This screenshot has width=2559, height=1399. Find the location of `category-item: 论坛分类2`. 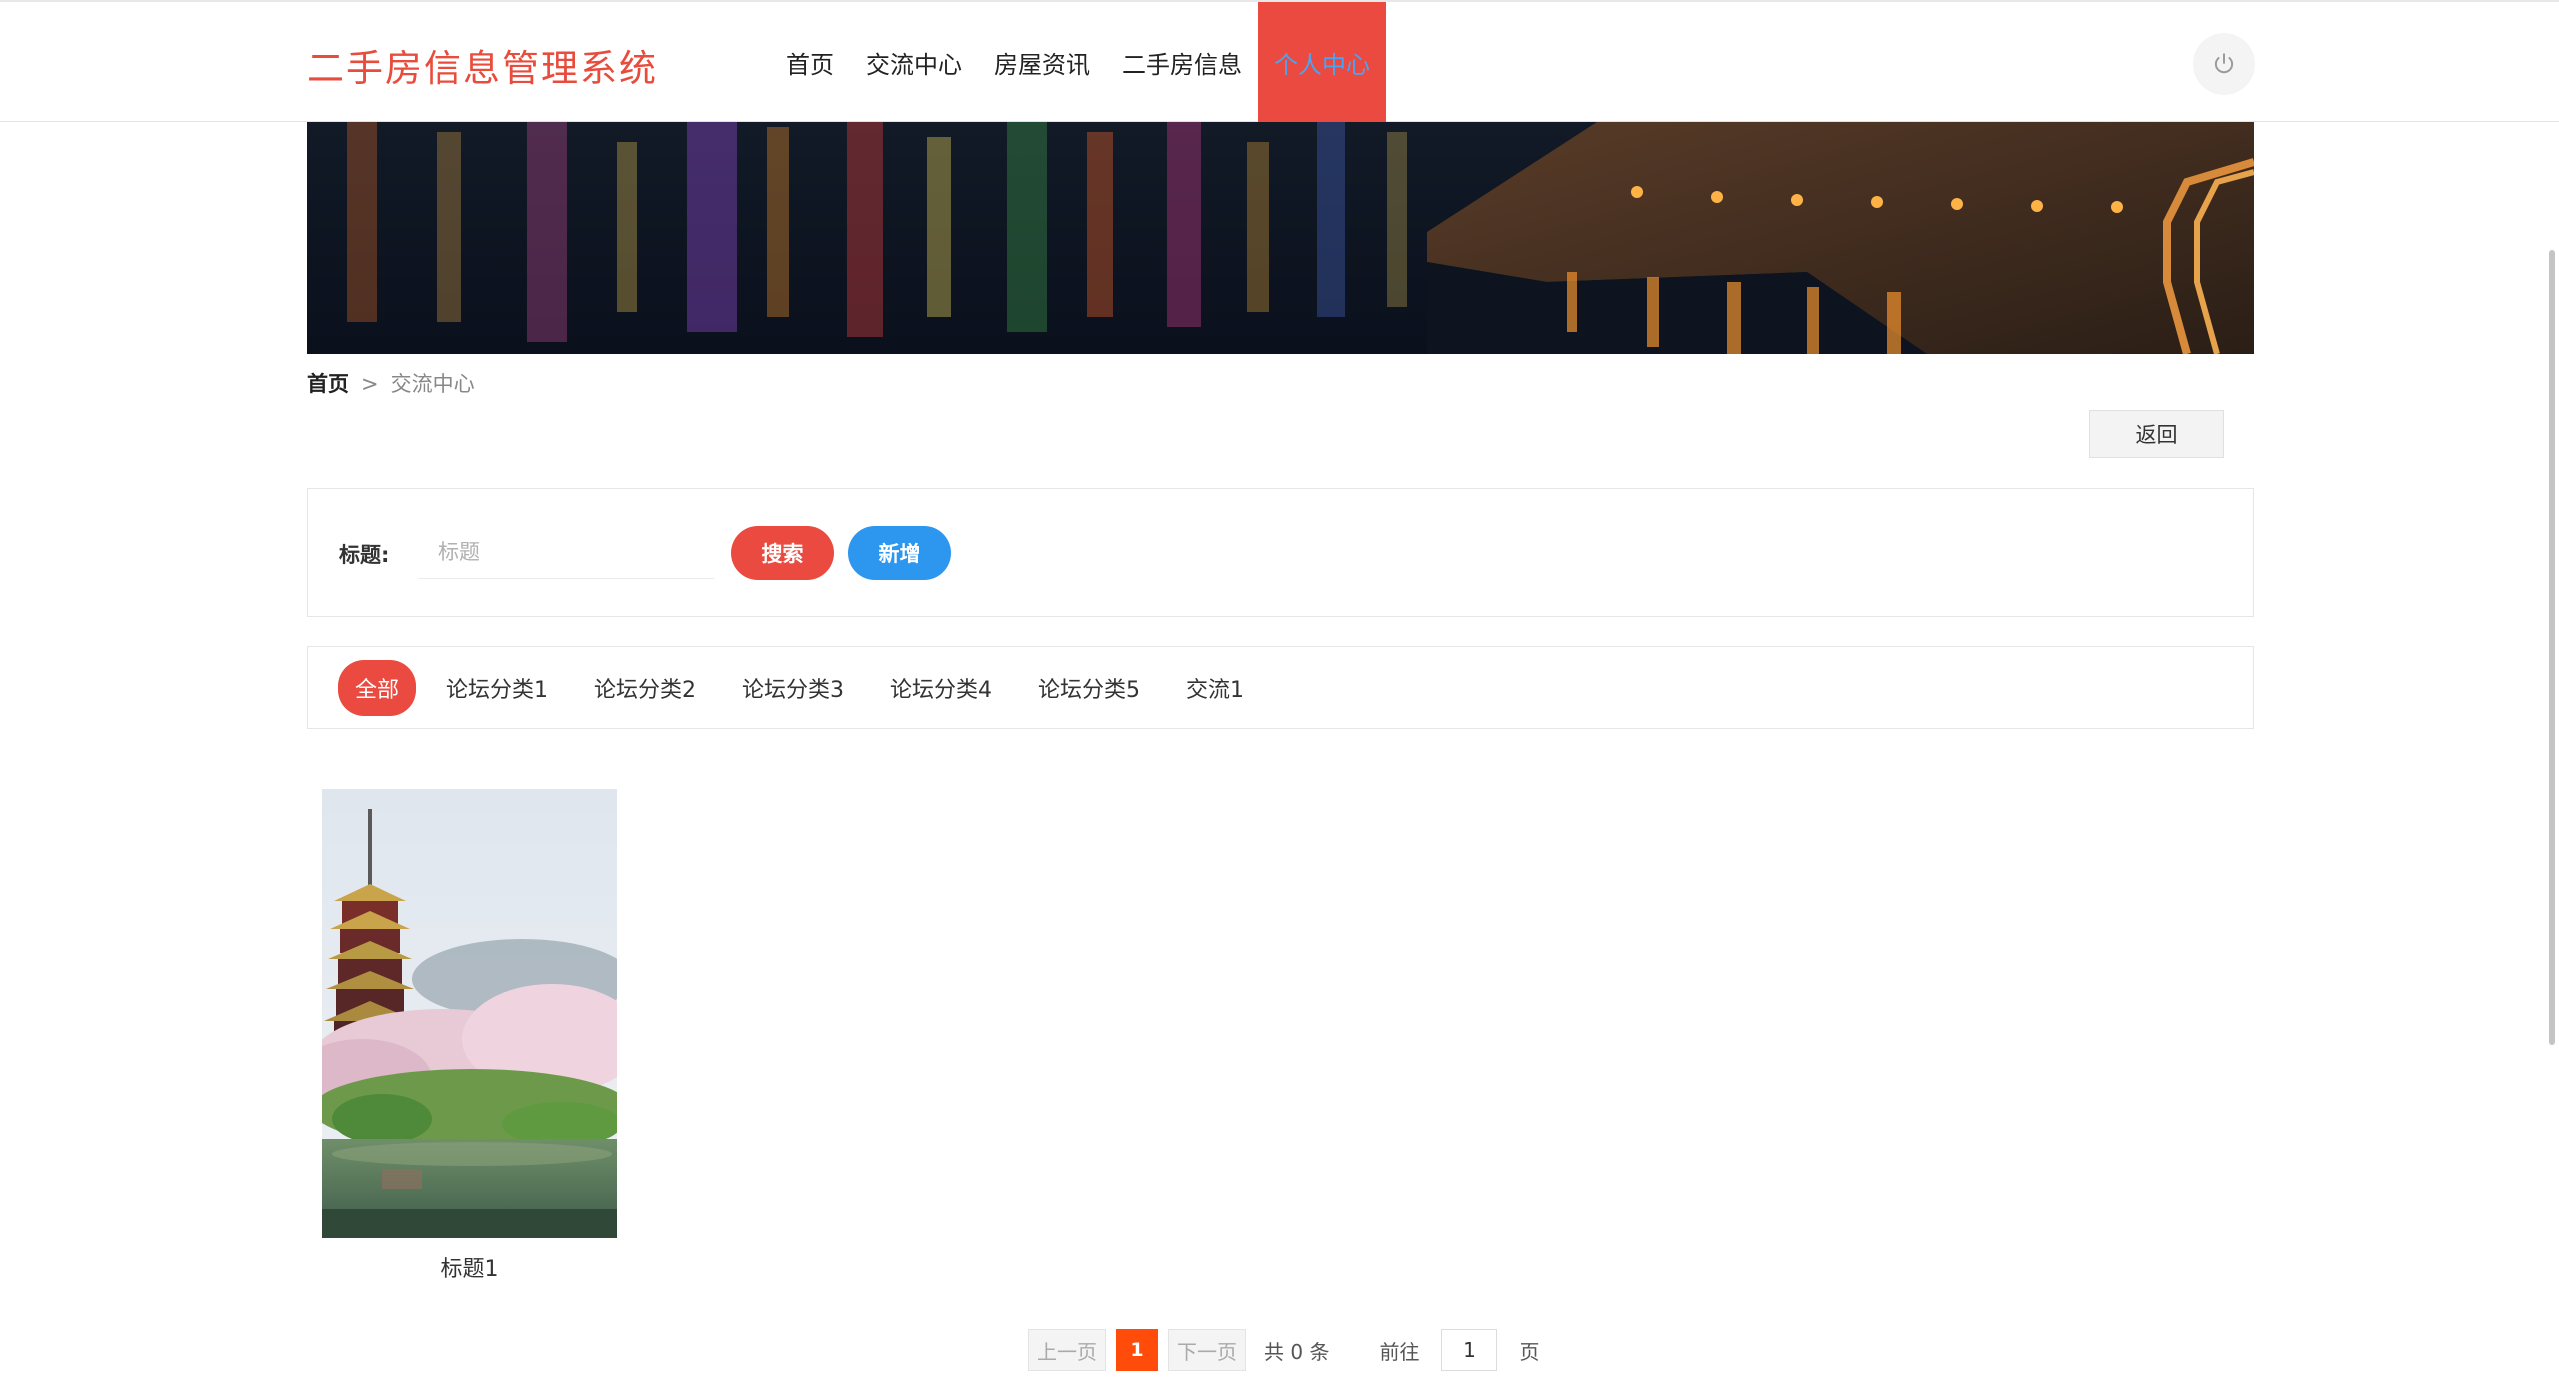

category-item: 论坛分类2 is located at coordinates (645, 688).